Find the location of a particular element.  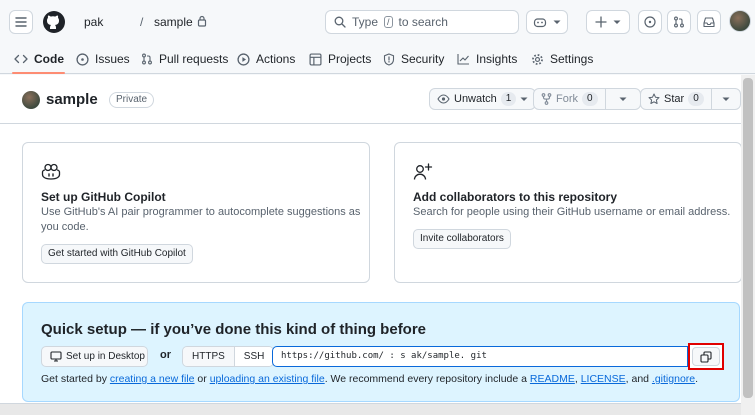

search-input: Type / to search is located at coordinates (422, 22).